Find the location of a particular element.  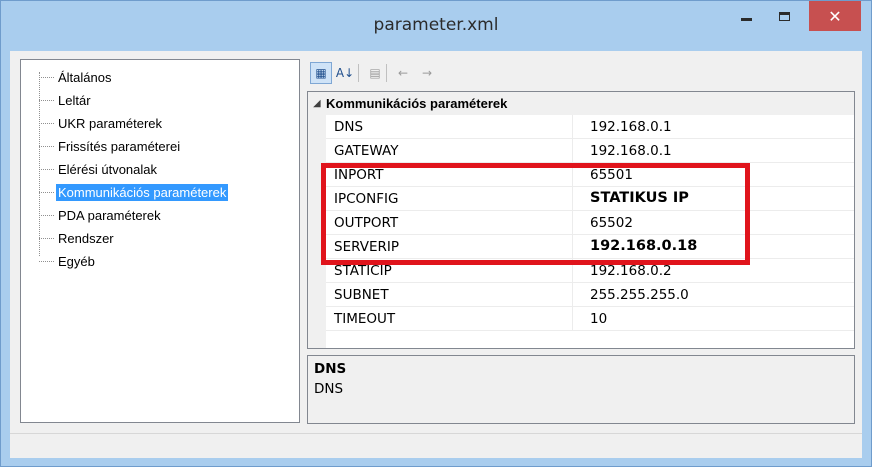

tree-item: Elérési útvonalak is located at coordinates (90, 169).